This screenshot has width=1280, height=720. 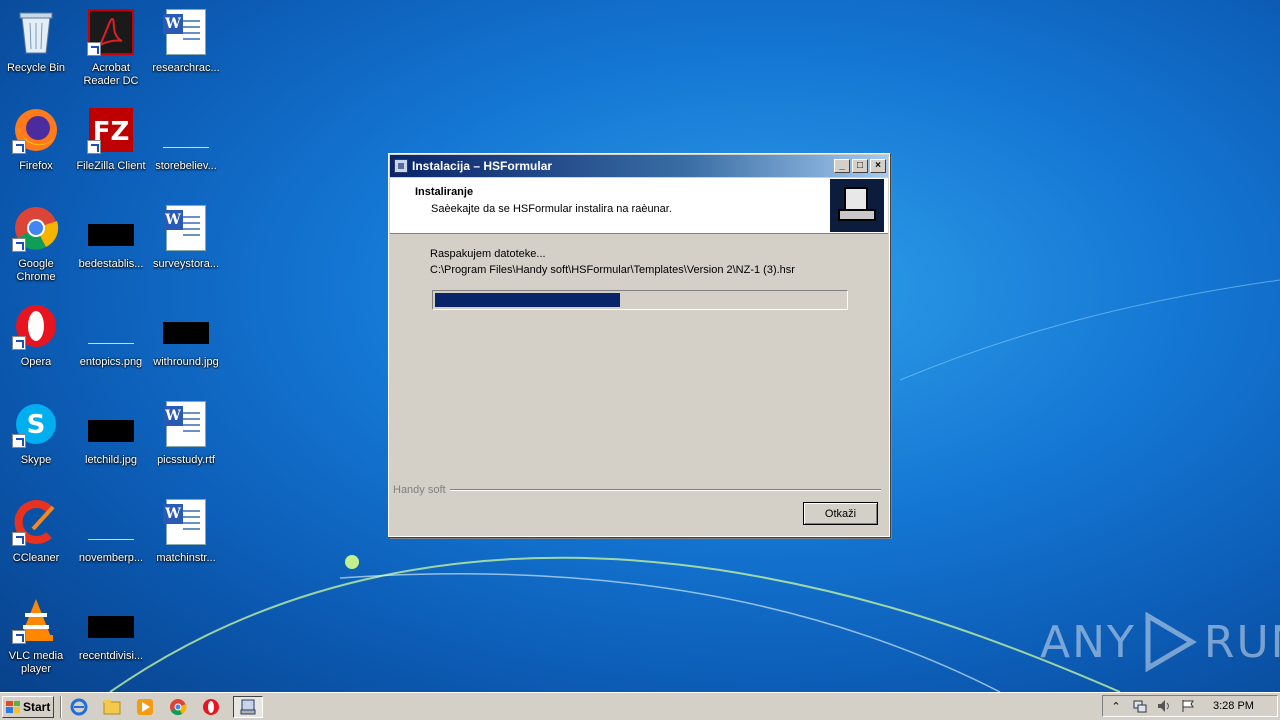 What do you see at coordinates (1088, 642) in the screenshot?
I see `watermark-left: ANY` at bounding box center [1088, 642].